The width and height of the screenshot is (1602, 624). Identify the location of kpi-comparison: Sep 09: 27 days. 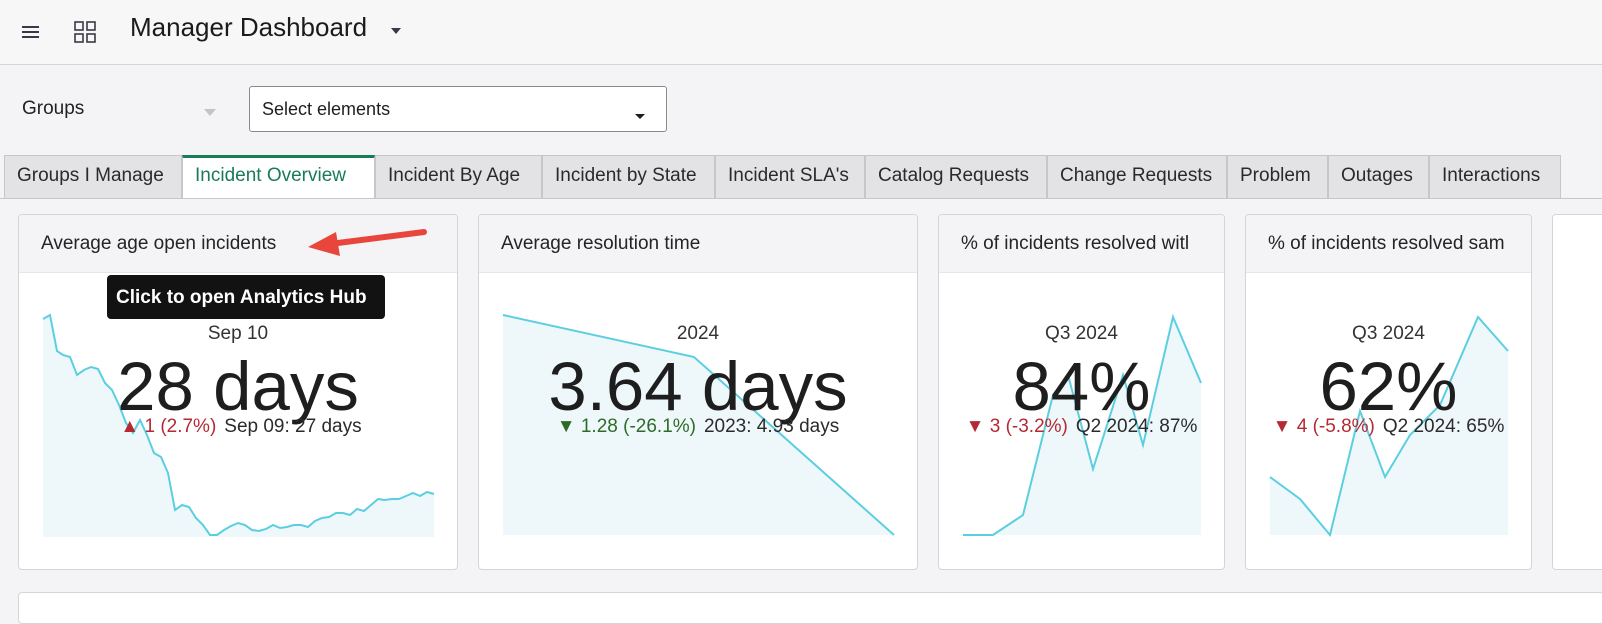
(293, 426).